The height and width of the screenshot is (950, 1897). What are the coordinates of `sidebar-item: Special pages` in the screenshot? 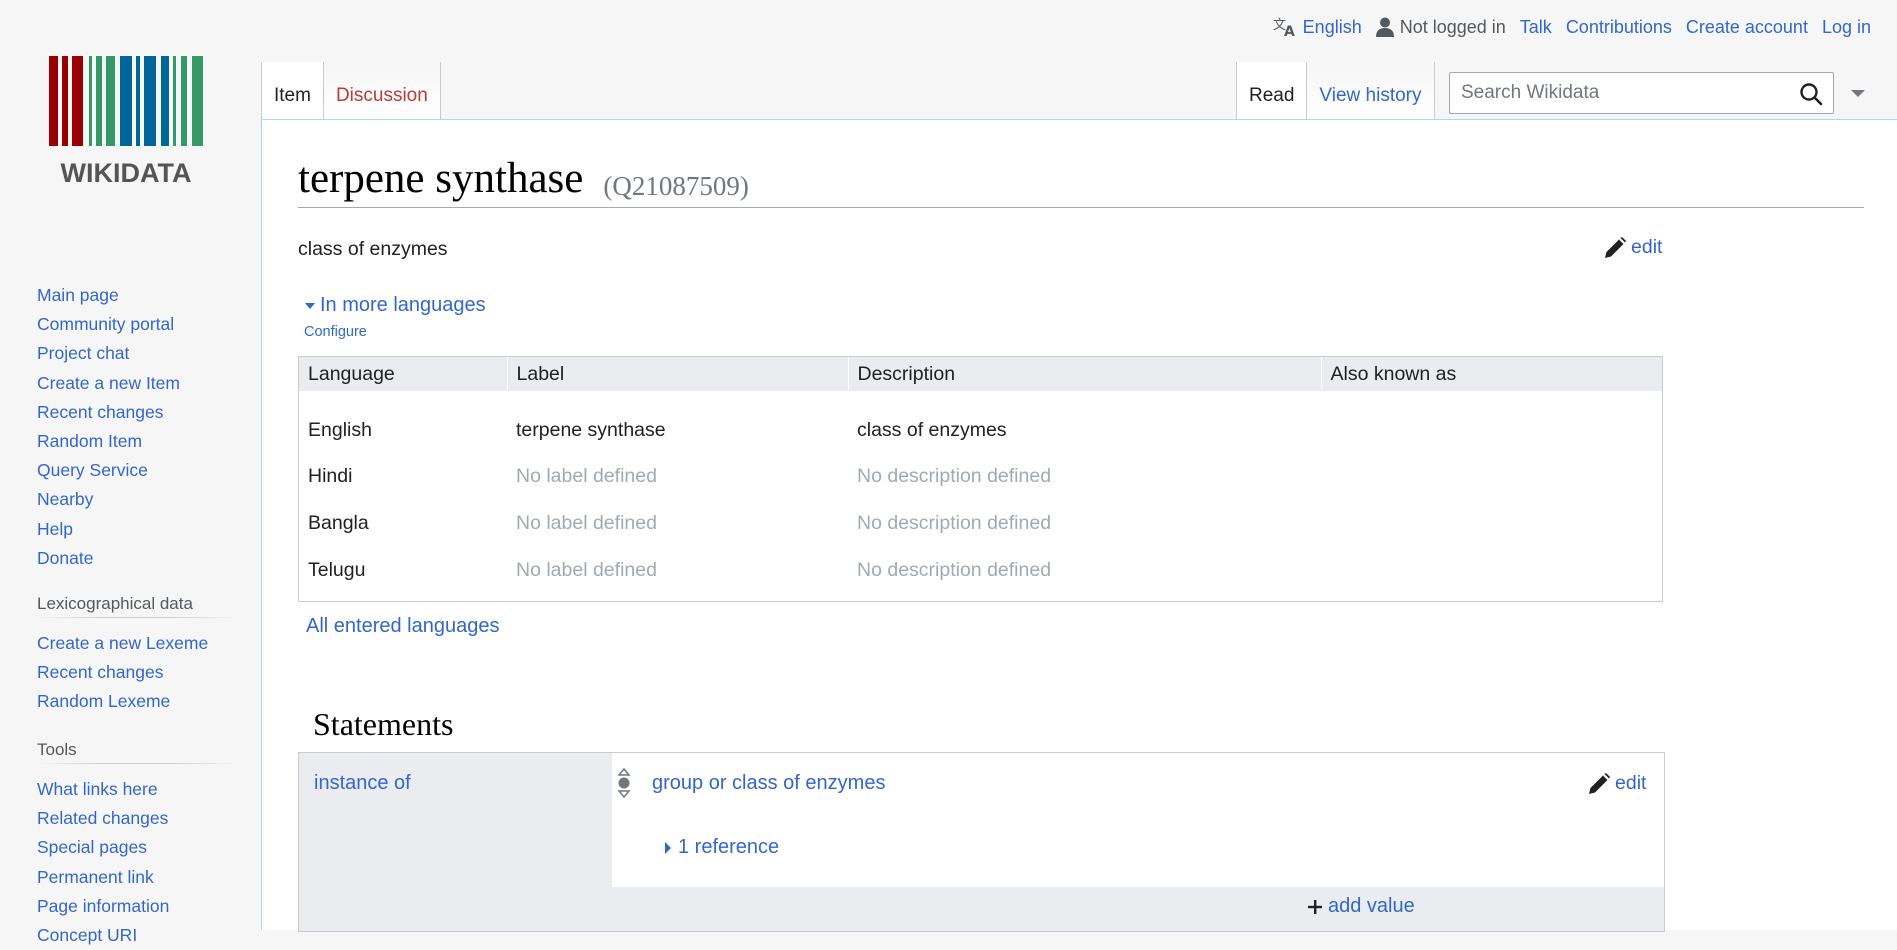 It's located at (137, 847).